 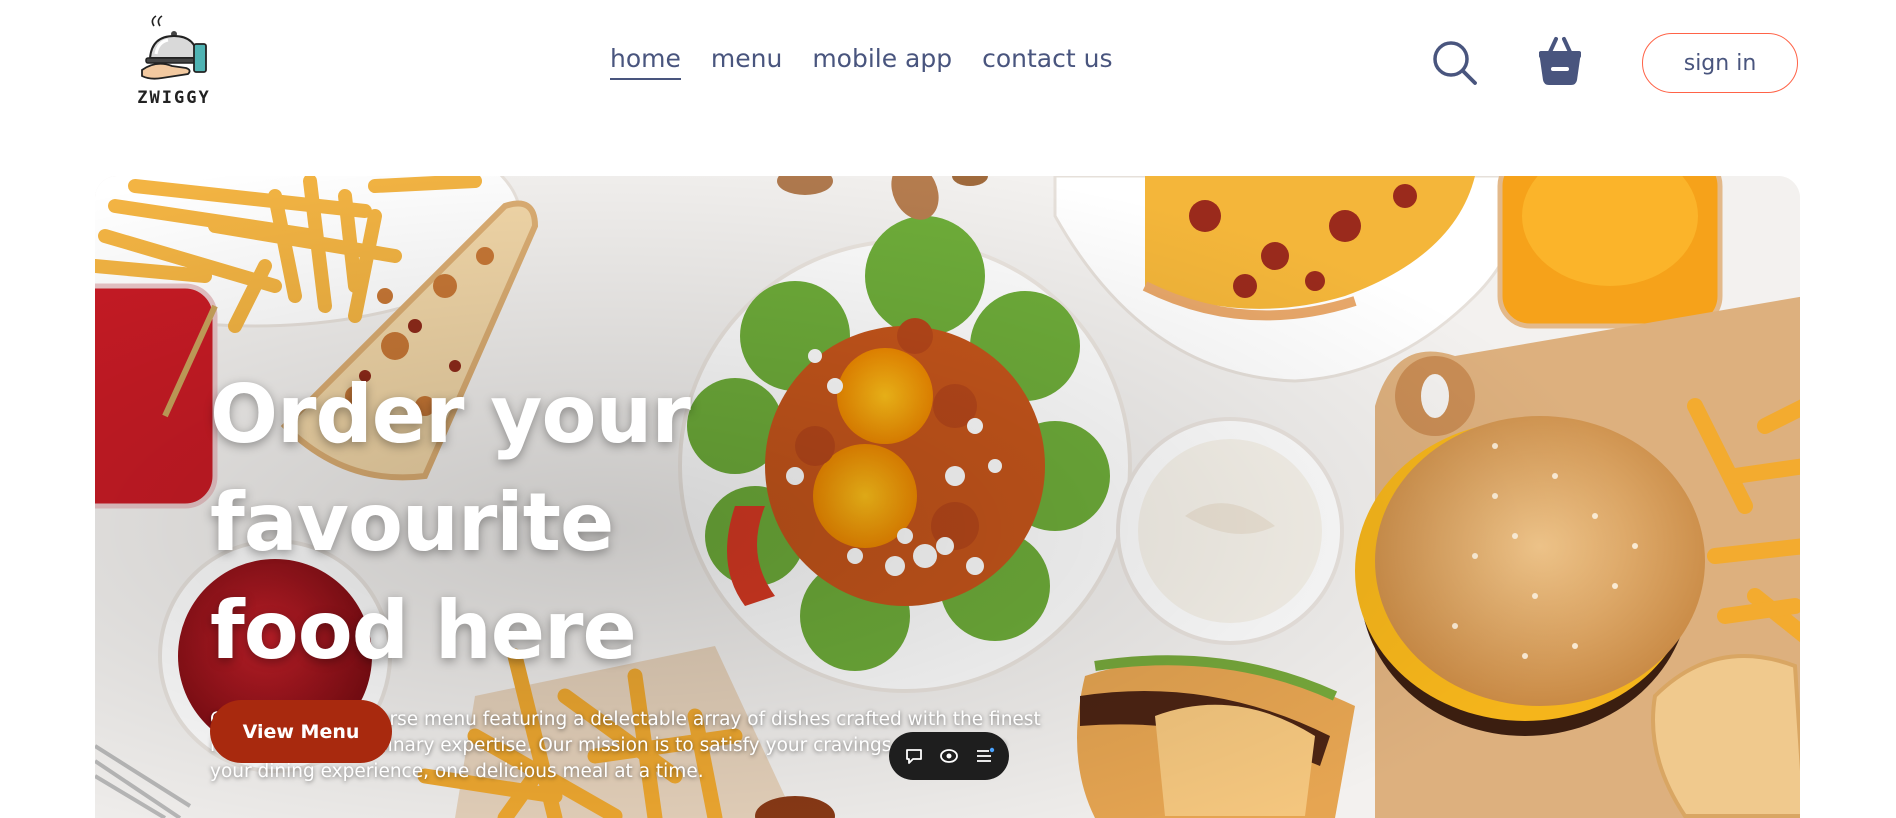 What do you see at coordinates (1720, 63) in the screenshot?
I see `sign-in-button: sign in` at bounding box center [1720, 63].